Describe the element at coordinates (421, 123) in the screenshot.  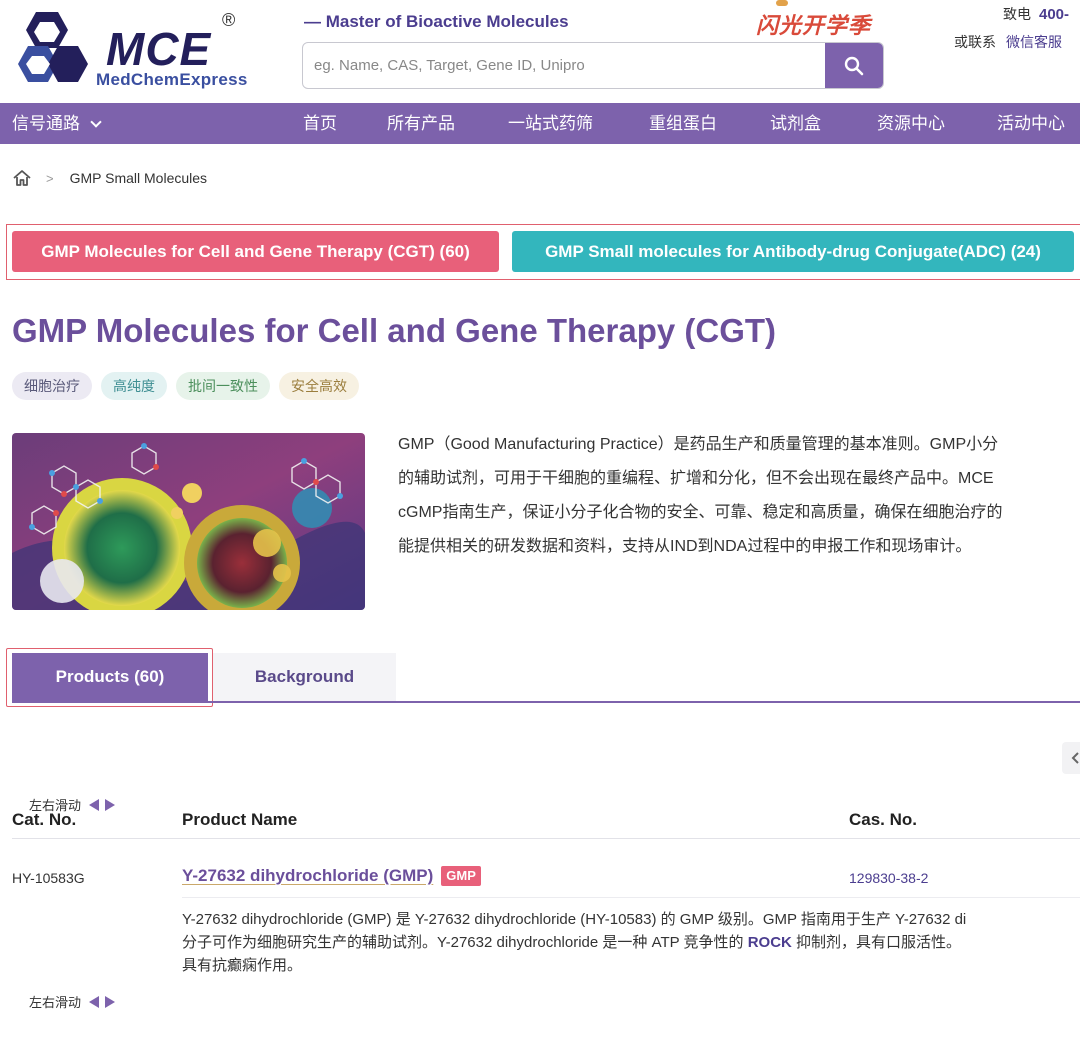
I see `nav-item-all-products: 所有产品` at that location.